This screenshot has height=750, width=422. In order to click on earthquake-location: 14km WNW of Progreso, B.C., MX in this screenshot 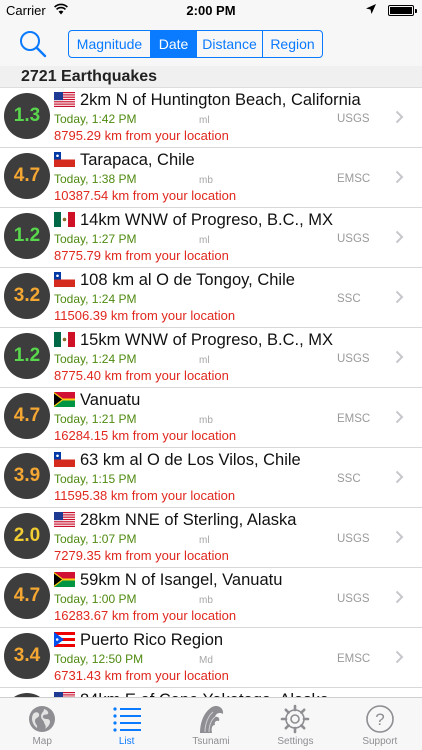, I will do `click(207, 220)`.